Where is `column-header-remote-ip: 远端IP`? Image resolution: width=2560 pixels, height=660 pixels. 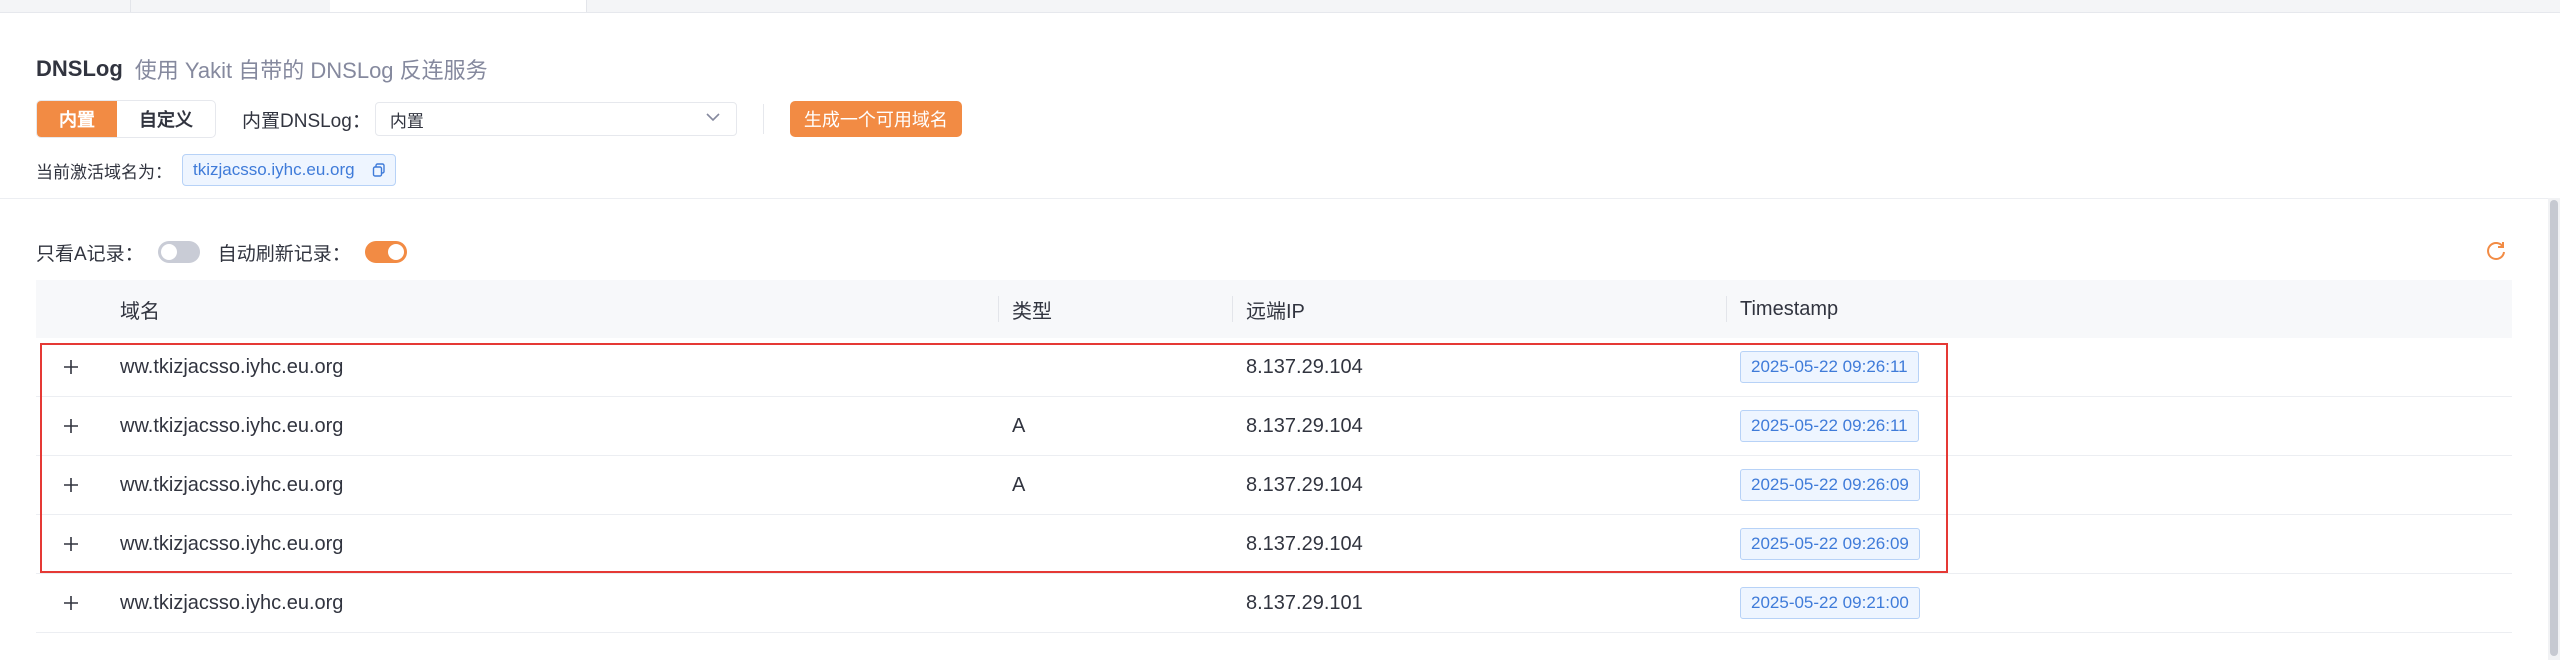 column-header-remote-ip: 远端IP is located at coordinates (1275, 311).